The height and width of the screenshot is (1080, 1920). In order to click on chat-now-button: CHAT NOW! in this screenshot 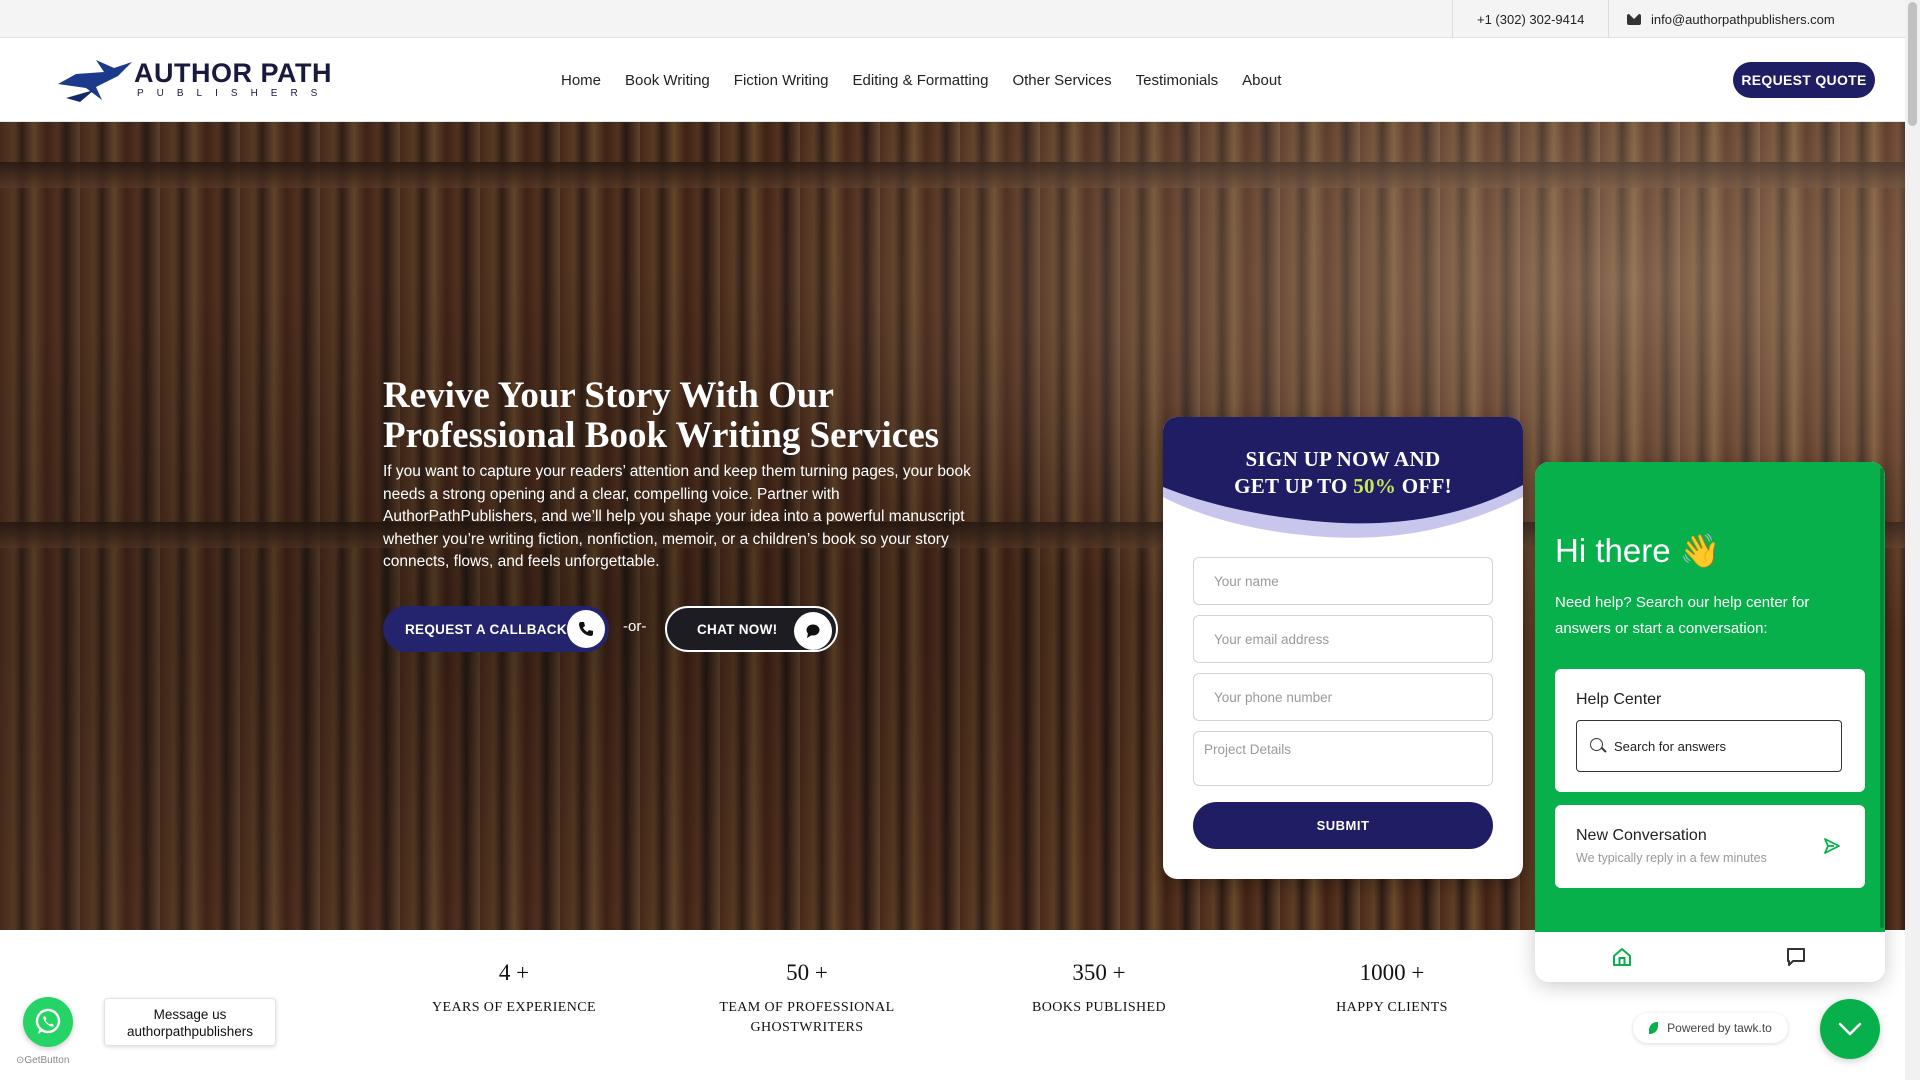, I will do `click(751, 629)`.